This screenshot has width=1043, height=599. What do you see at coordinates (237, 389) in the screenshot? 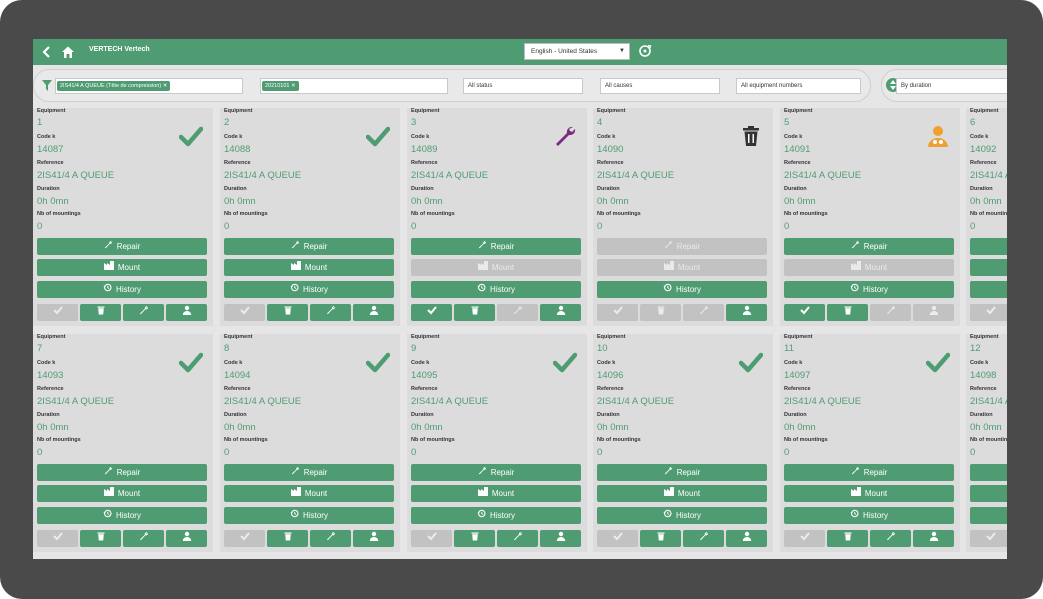
I see `reference-label: Reference` at bounding box center [237, 389].